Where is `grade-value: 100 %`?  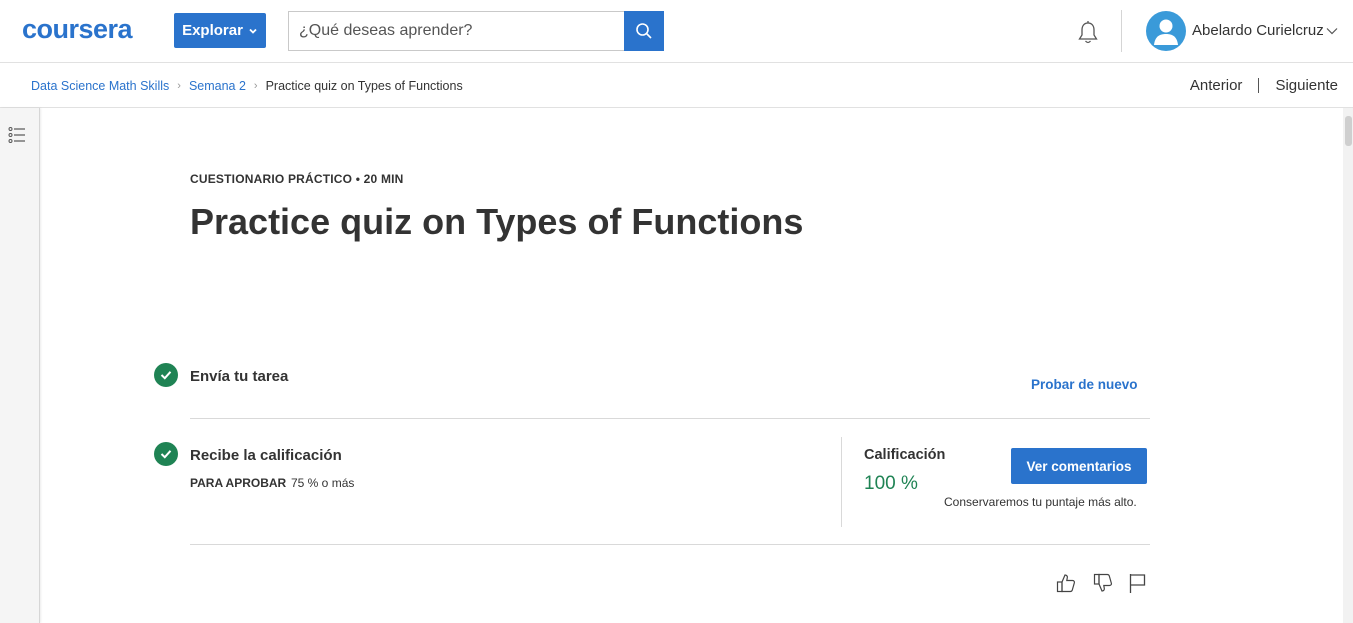 grade-value: 100 % is located at coordinates (891, 483).